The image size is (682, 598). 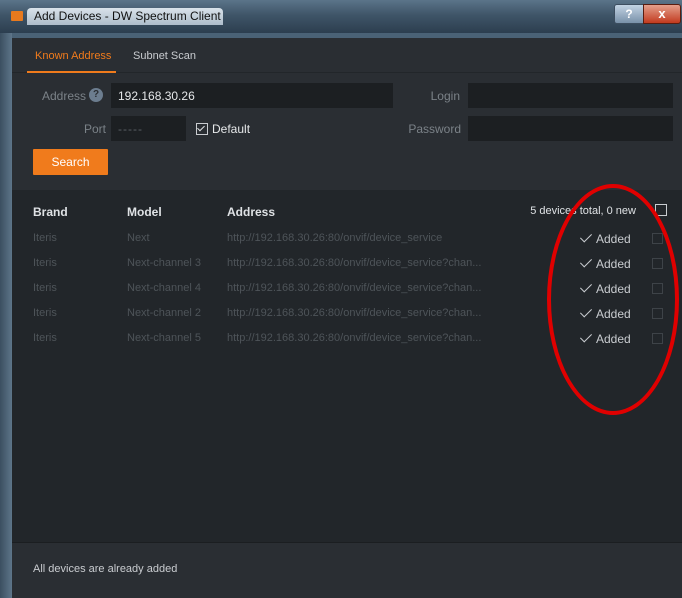 I want to click on app-icon, so click(x=17, y=16).